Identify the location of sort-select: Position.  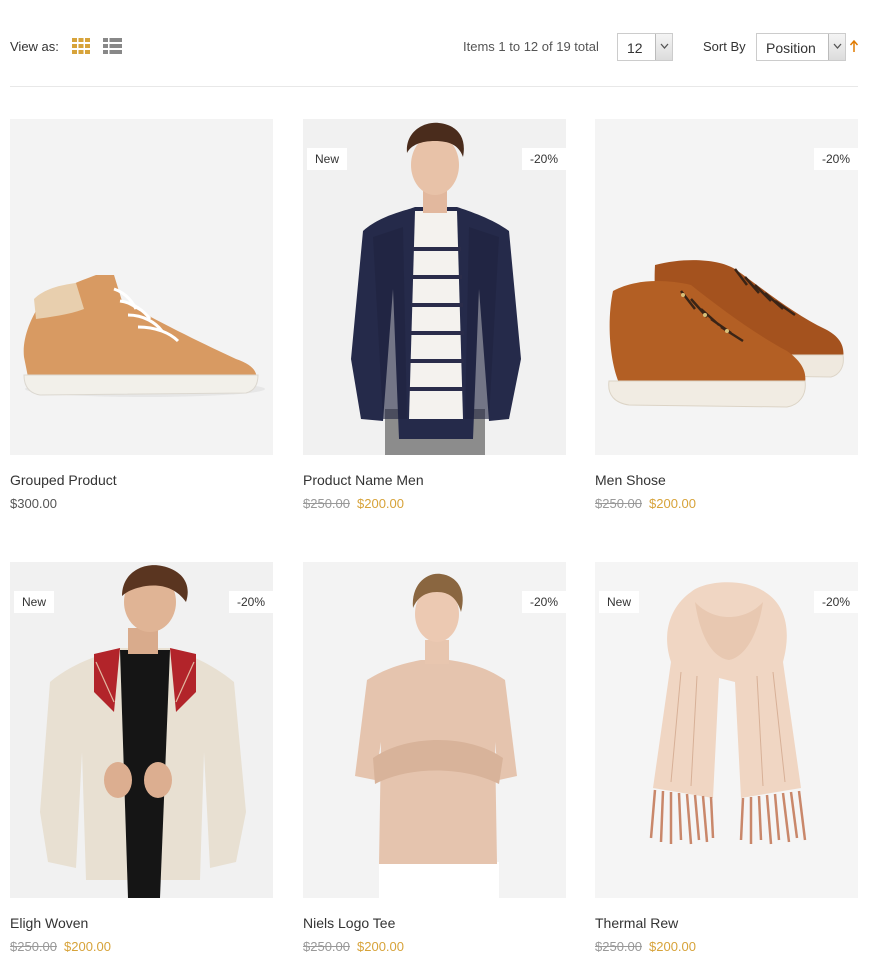
(801, 47).